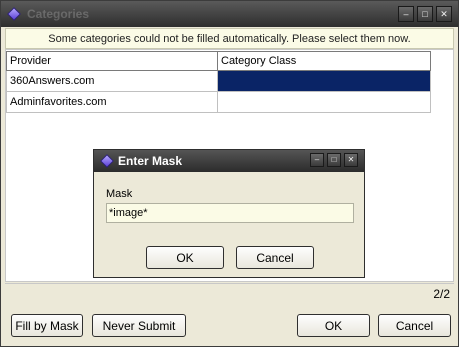 The width and height of the screenshot is (459, 347). I want to click on mask-input, so click(230, 213).